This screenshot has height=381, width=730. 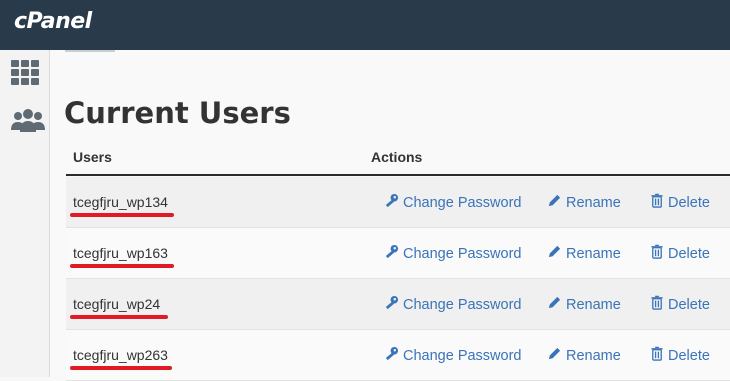 What do you see at coordinates (120, 355) in the screenshot?
I see `username-cell: tcegfjru_wp263` at bounding box center [120, 355].